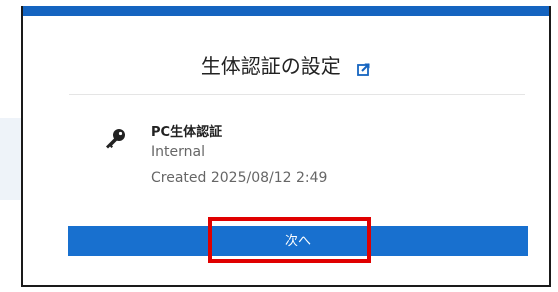 This screenshot has height=292, width=558. Describe the element at coordinates (297, 94) in the screenshot. I see `header-divider` at that location.